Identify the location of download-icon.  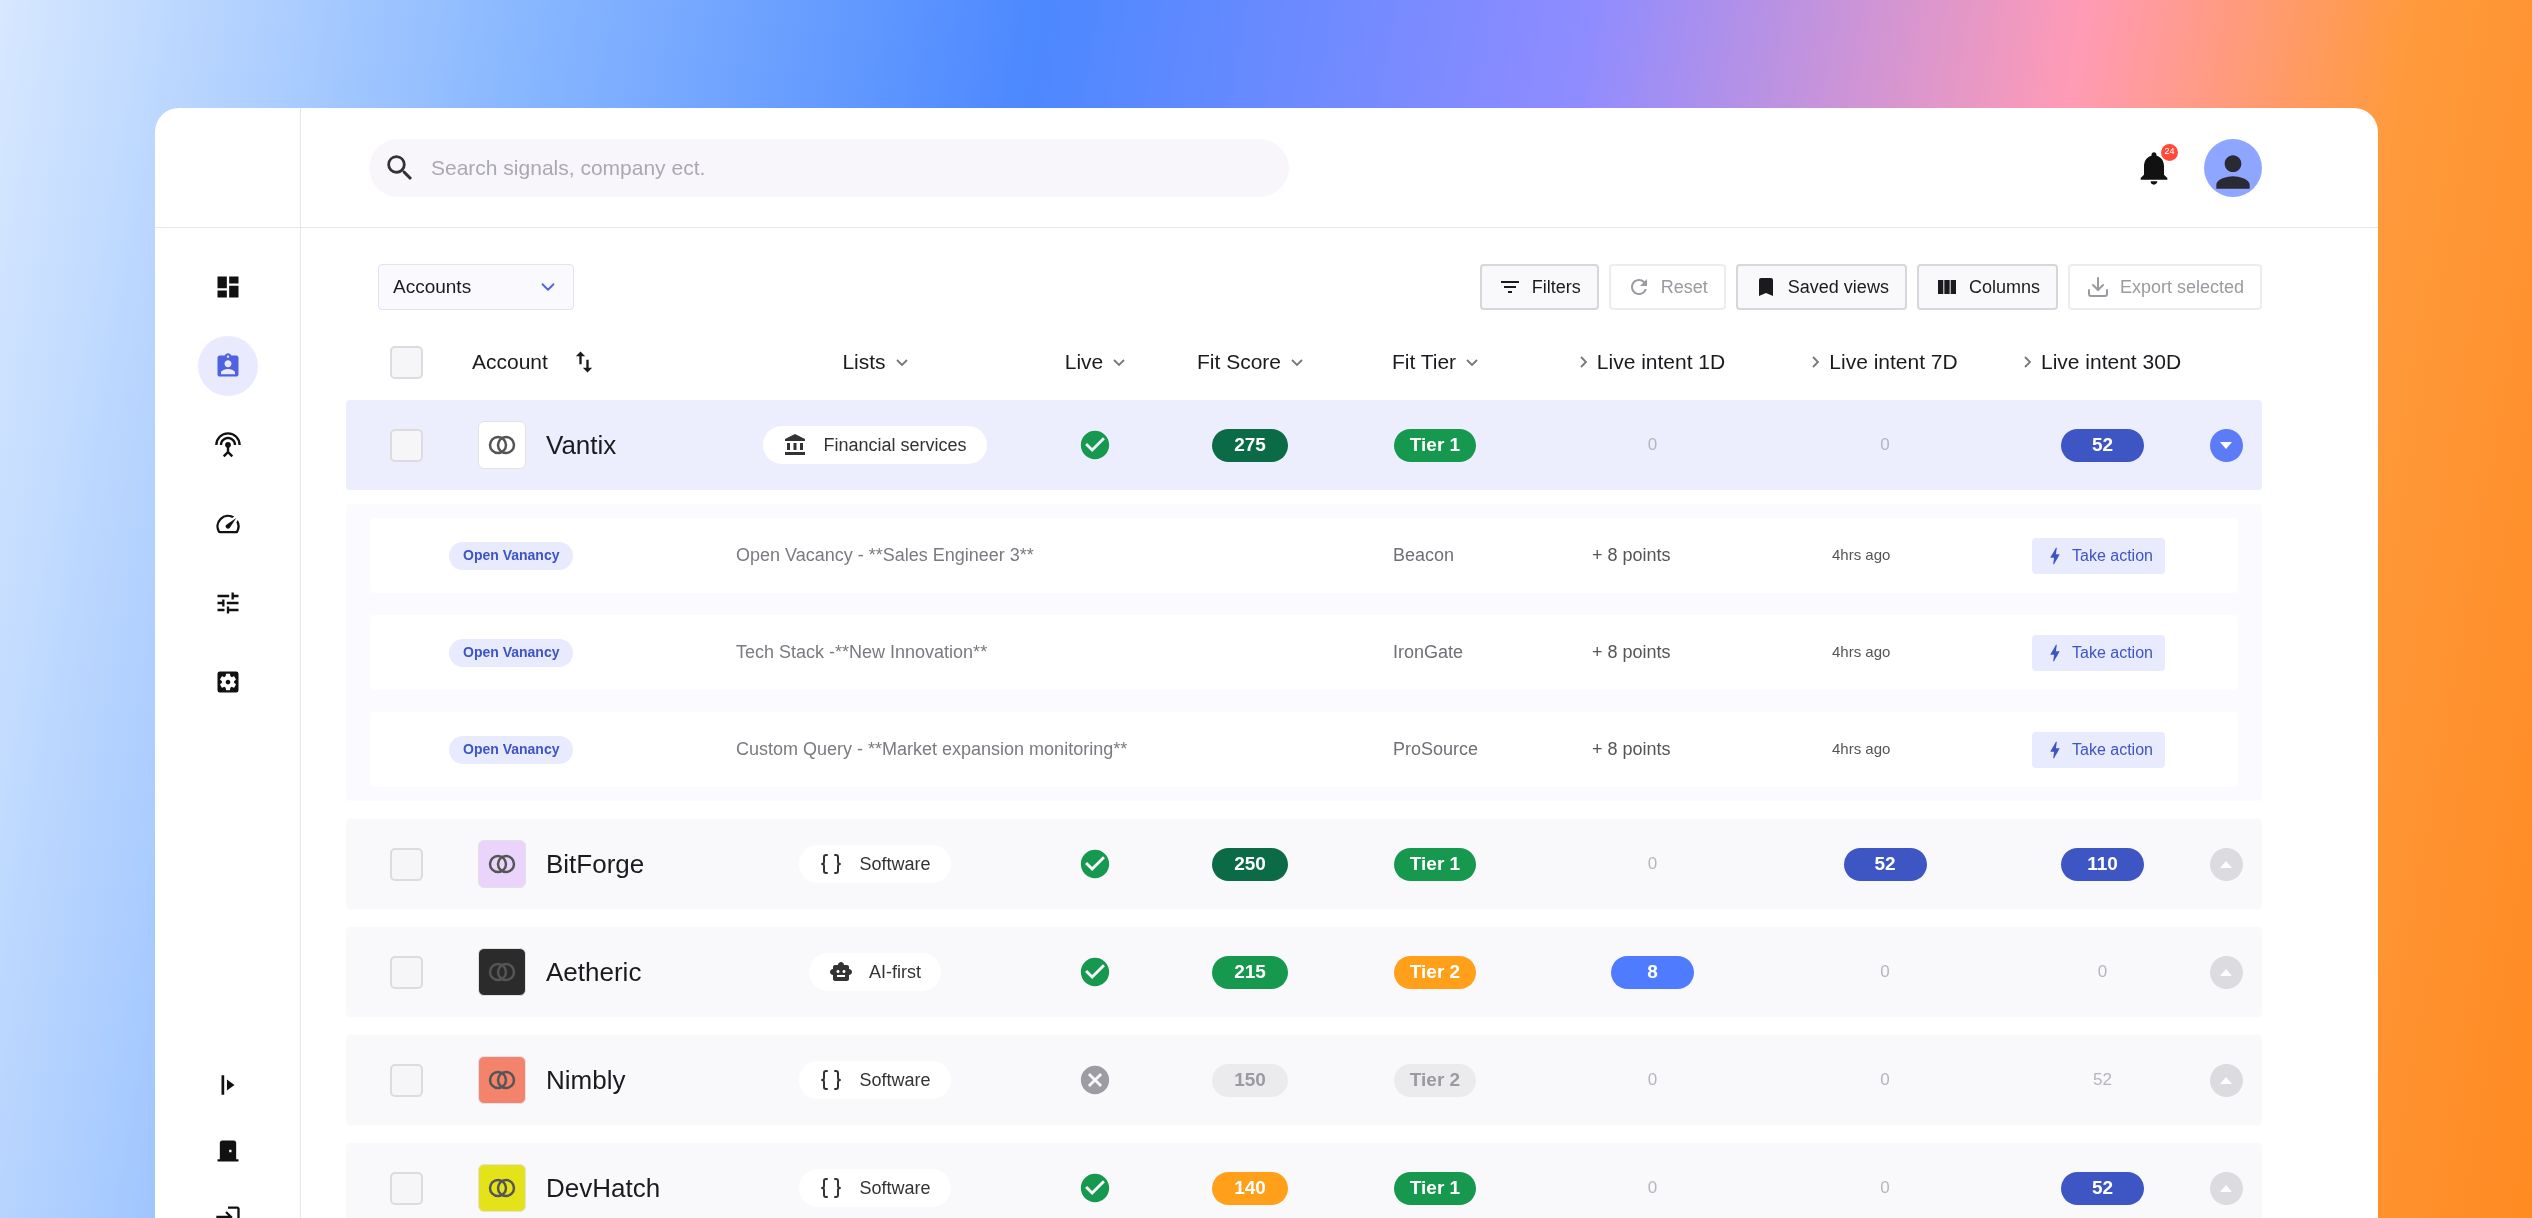
(2097, 287).